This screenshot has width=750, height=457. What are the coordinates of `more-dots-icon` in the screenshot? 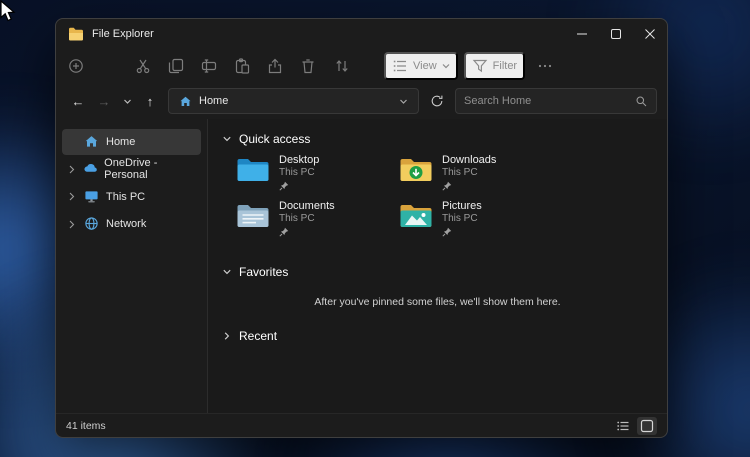 It's located at (545, 66).